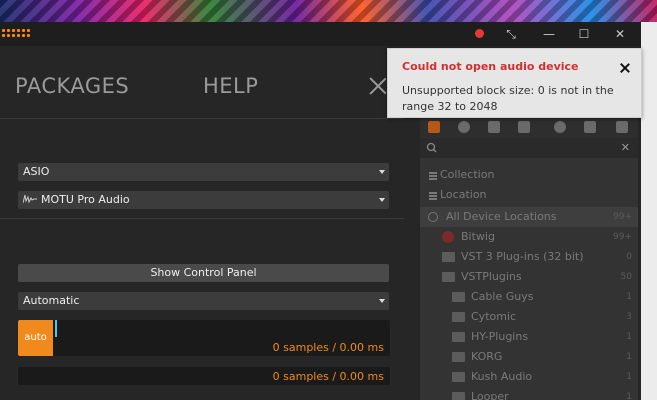 The image size is (657, 400). Describe the element at coordinates (529, 277) in the screenshot. I see `list-item: VSTPlugins 50` at that location.